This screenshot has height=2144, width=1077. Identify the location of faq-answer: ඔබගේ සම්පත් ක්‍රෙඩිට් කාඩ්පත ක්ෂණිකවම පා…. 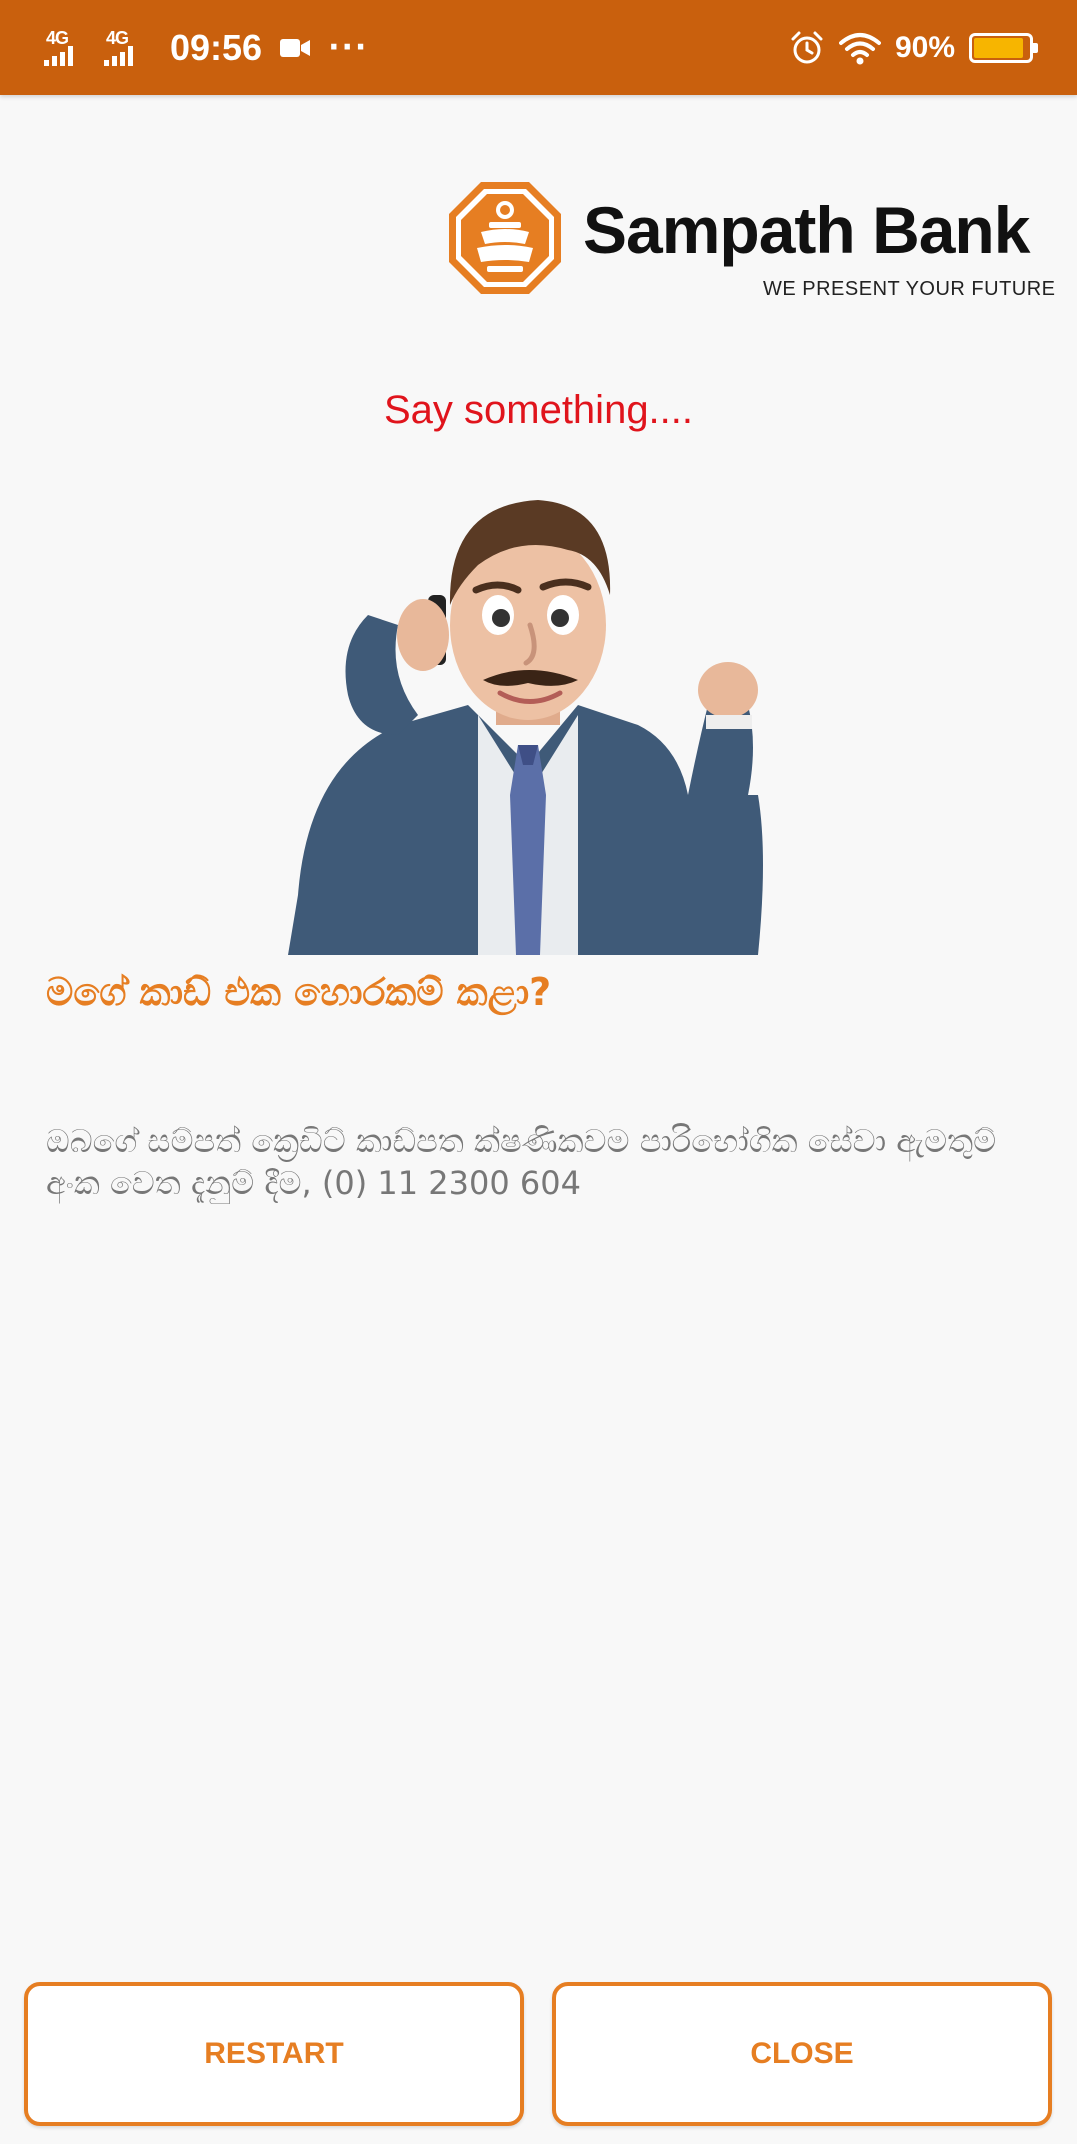
(521, 1162).